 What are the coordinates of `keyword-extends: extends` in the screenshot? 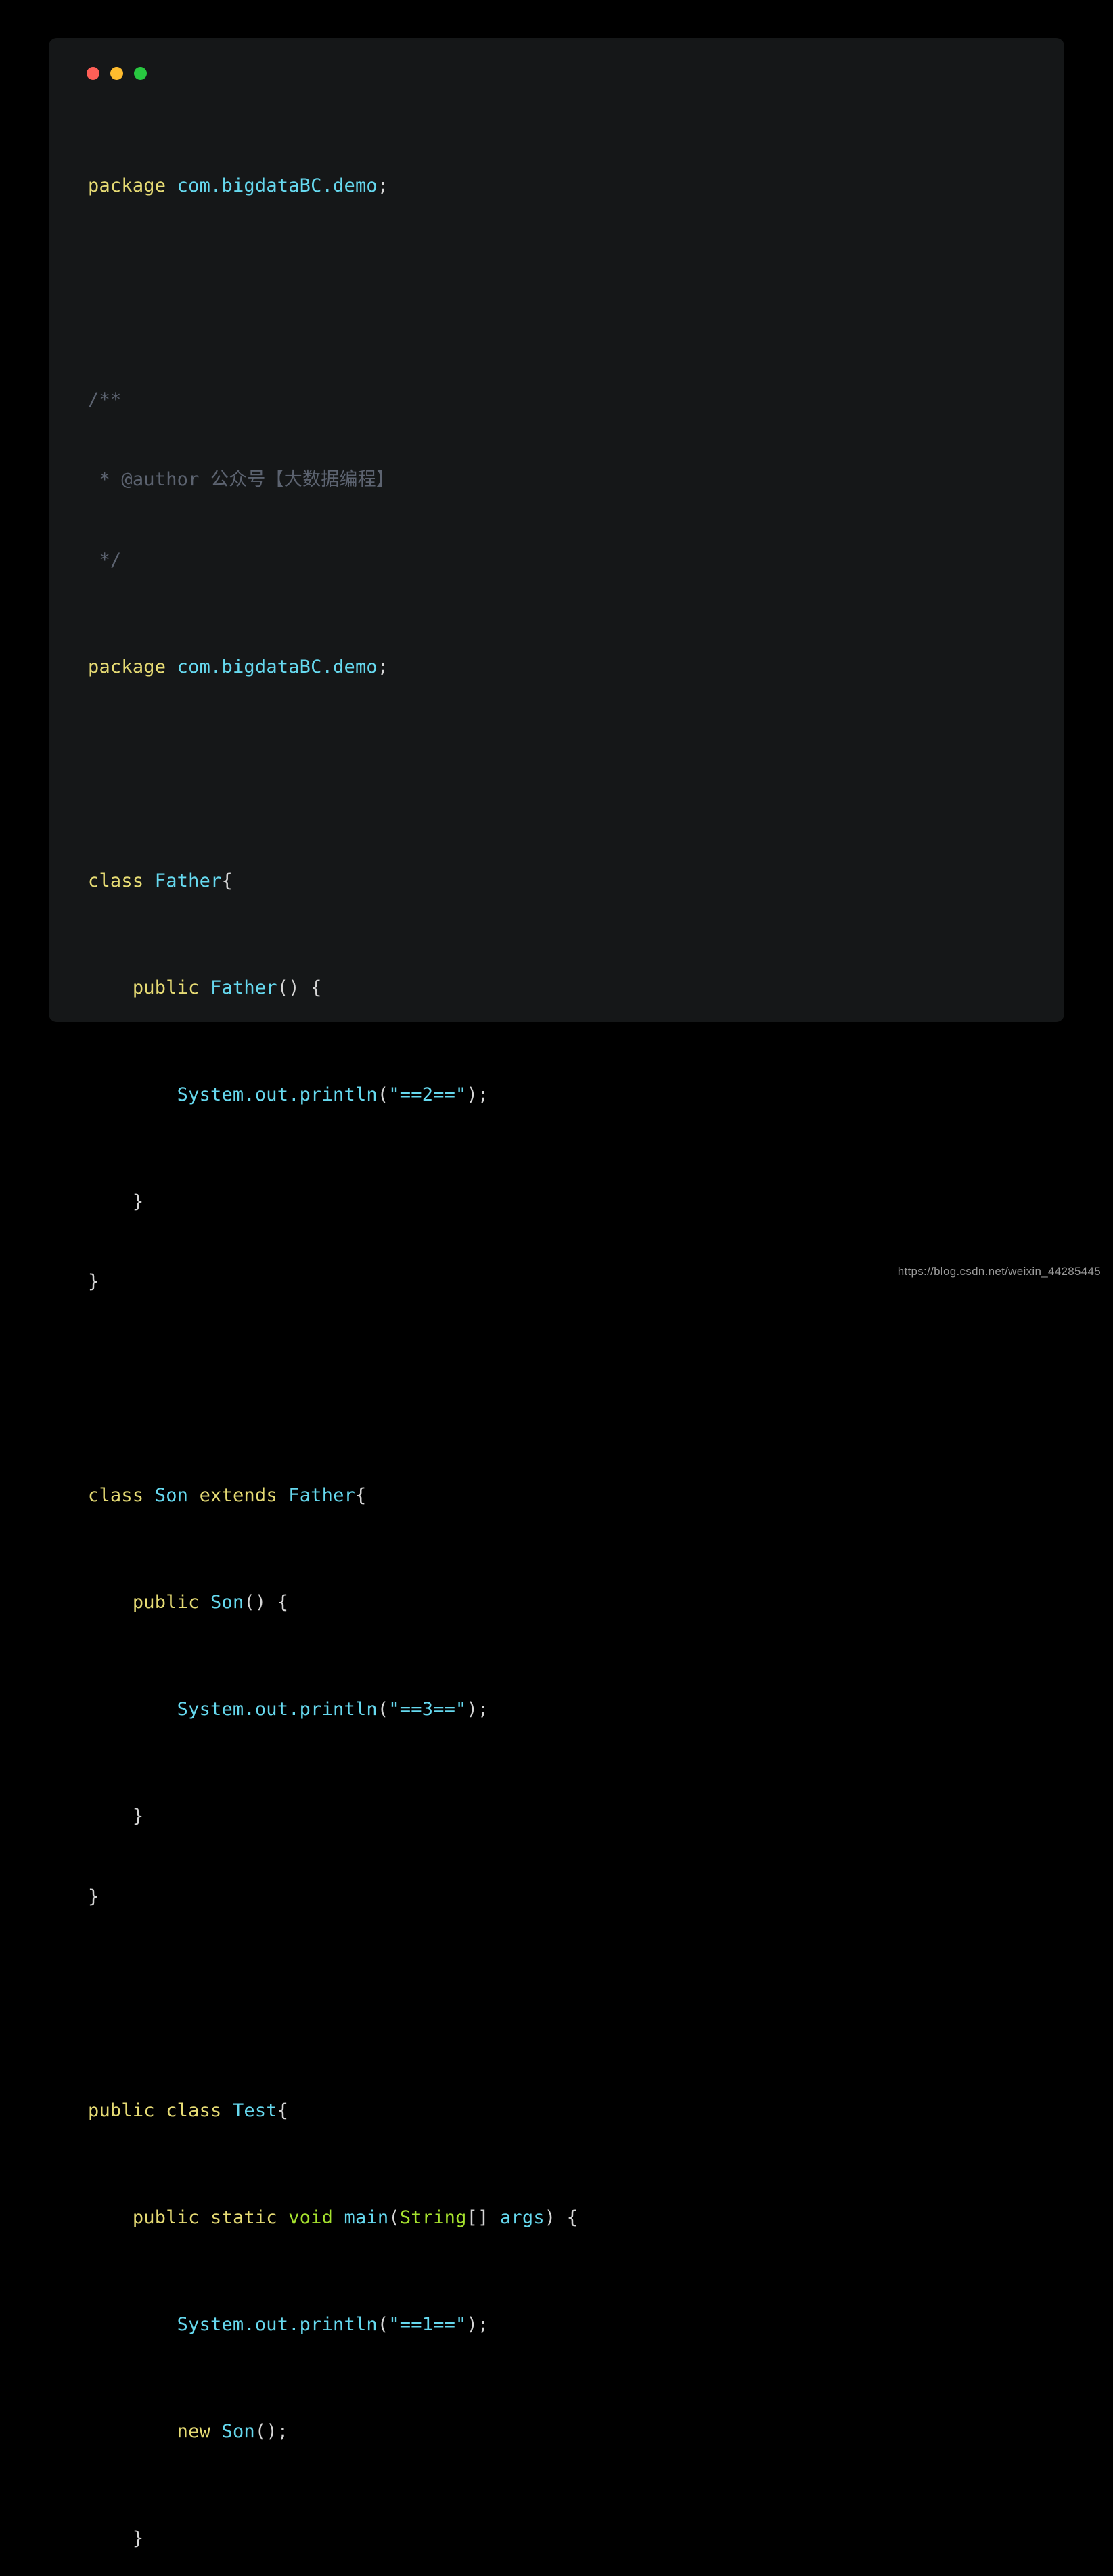 It's located at (238, 1495).